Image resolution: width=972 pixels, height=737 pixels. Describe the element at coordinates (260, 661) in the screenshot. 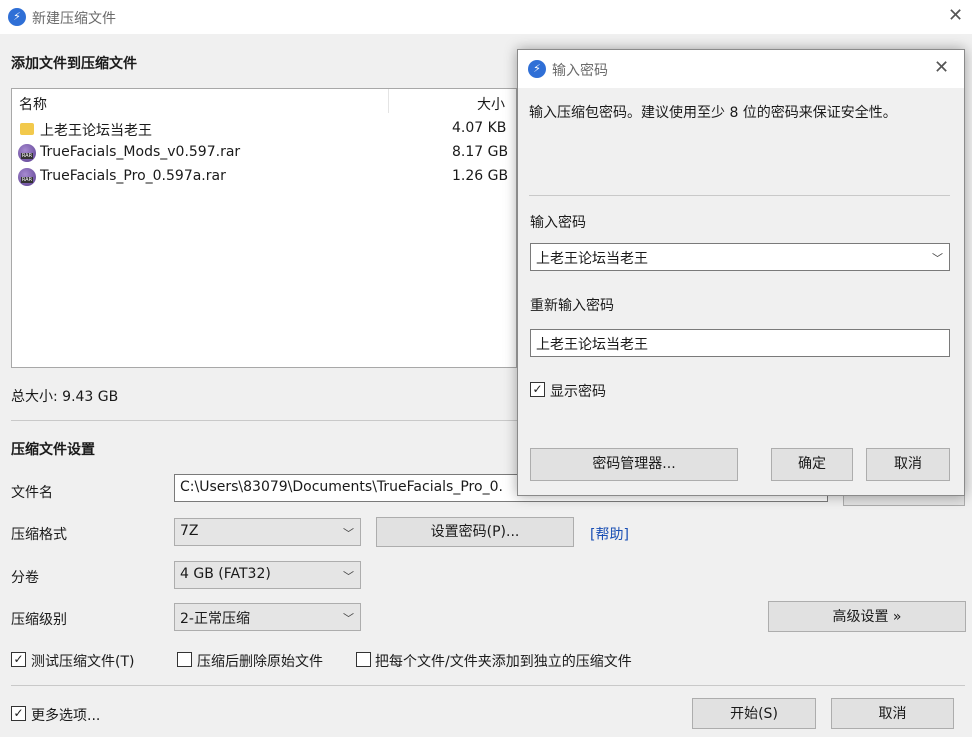

I see `delete-after-label: 压缩后删除原始文件` at that location.